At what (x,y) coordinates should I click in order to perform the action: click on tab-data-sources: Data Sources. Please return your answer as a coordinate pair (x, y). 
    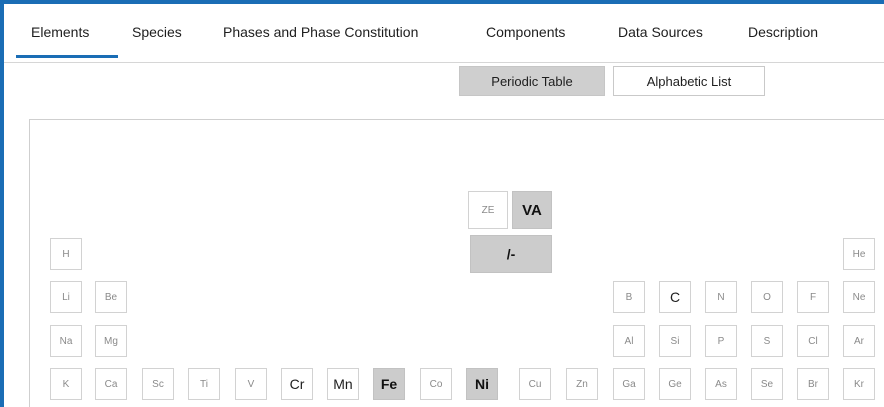
    Looking at the image, I should click on (660, 32).